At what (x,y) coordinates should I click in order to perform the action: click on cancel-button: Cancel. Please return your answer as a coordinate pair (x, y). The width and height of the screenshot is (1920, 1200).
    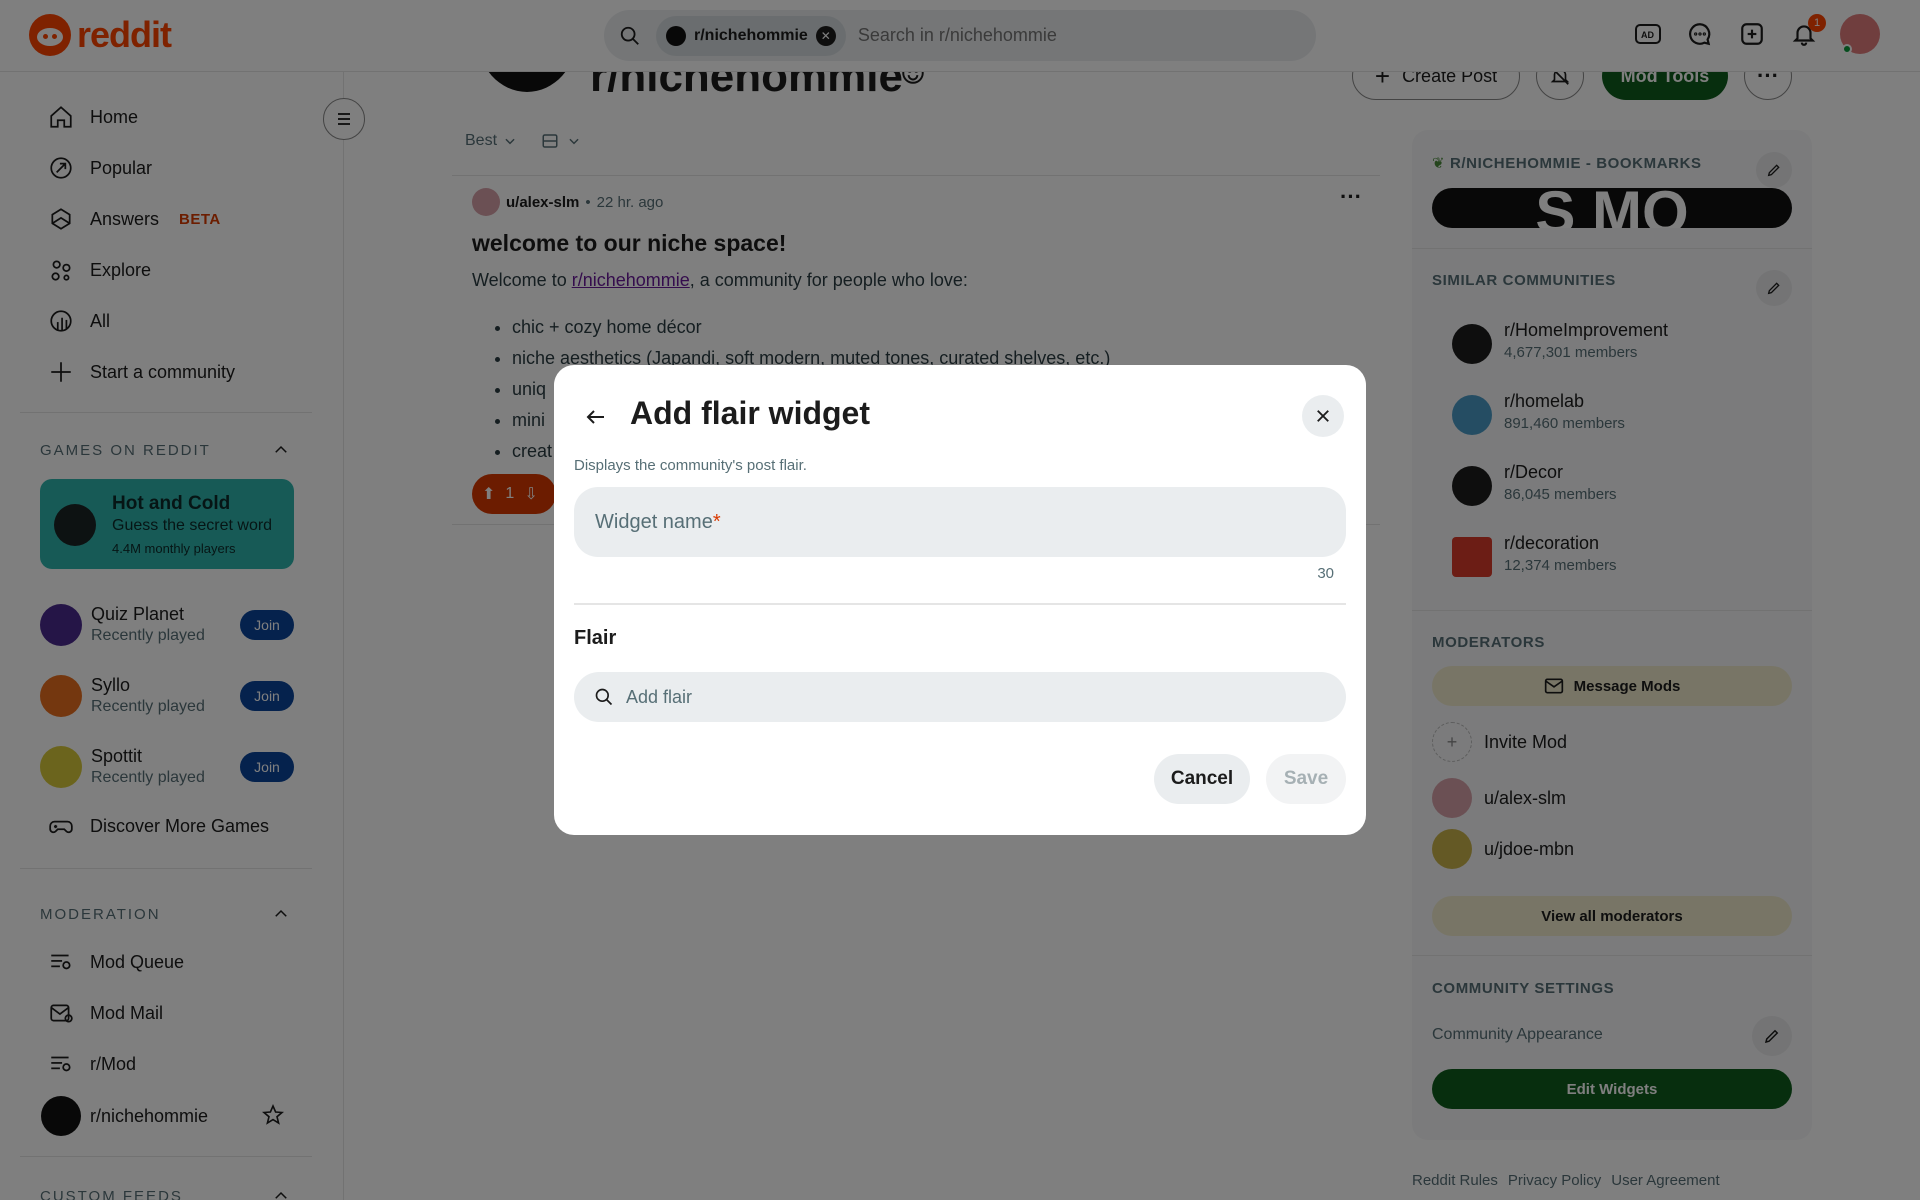
    Looking at the image, I should click on (1202, 779).